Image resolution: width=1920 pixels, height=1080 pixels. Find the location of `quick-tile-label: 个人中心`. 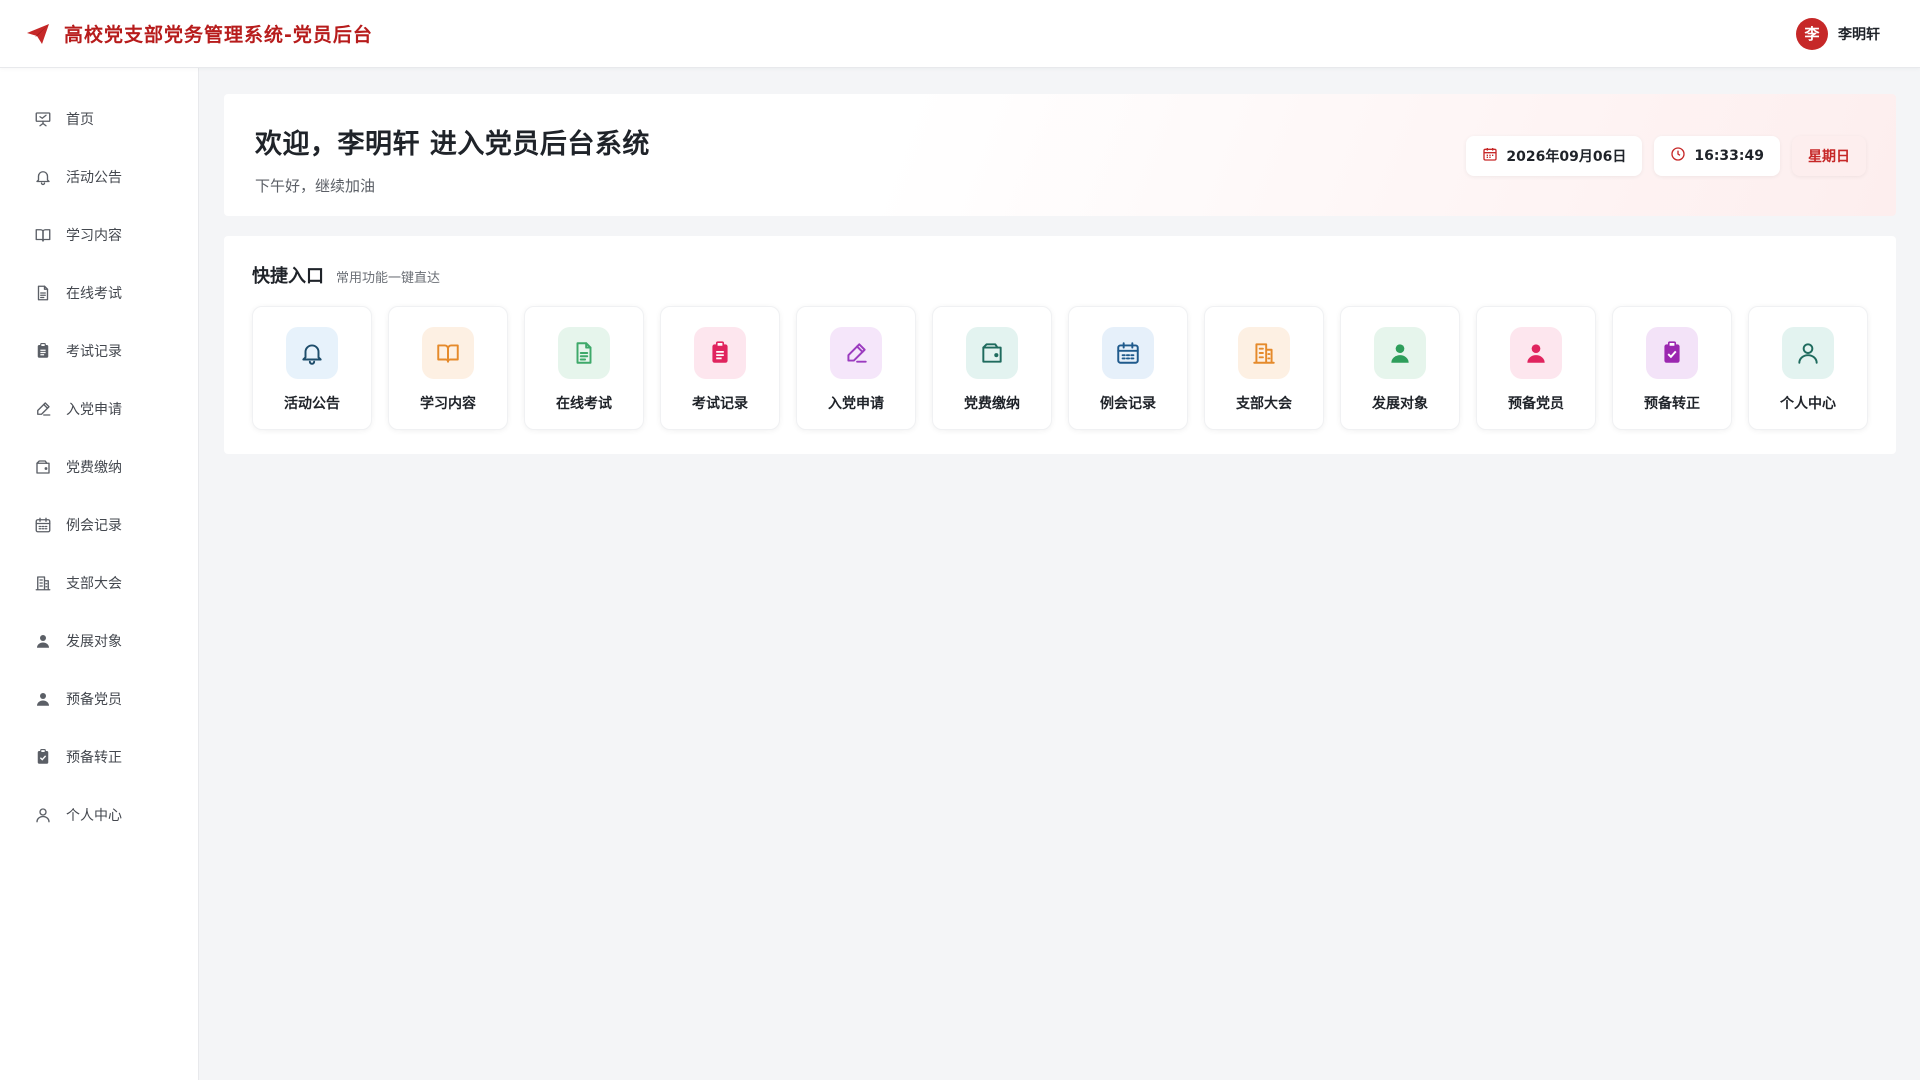

quick-tile-label: 个人中心 is located at coordinates (1808, 404).